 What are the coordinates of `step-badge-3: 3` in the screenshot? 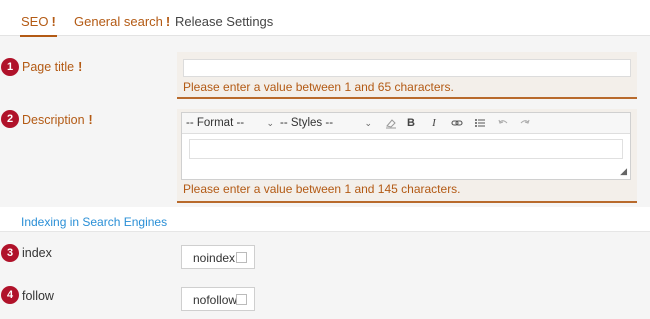 It's located at (10, 253).